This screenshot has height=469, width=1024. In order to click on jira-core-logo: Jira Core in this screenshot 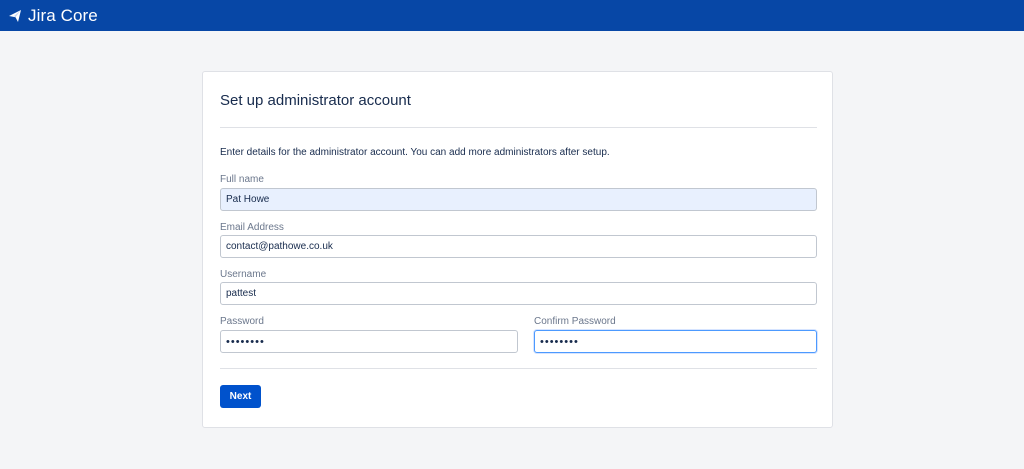, I will do `click(53, 16)`.